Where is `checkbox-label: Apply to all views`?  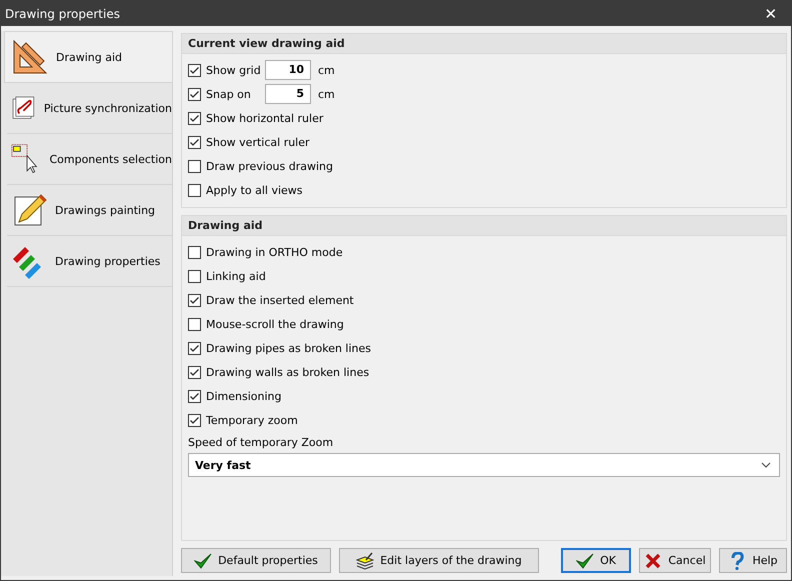 checkbox-label: Apply to all views is located at coordinates (254, 190).